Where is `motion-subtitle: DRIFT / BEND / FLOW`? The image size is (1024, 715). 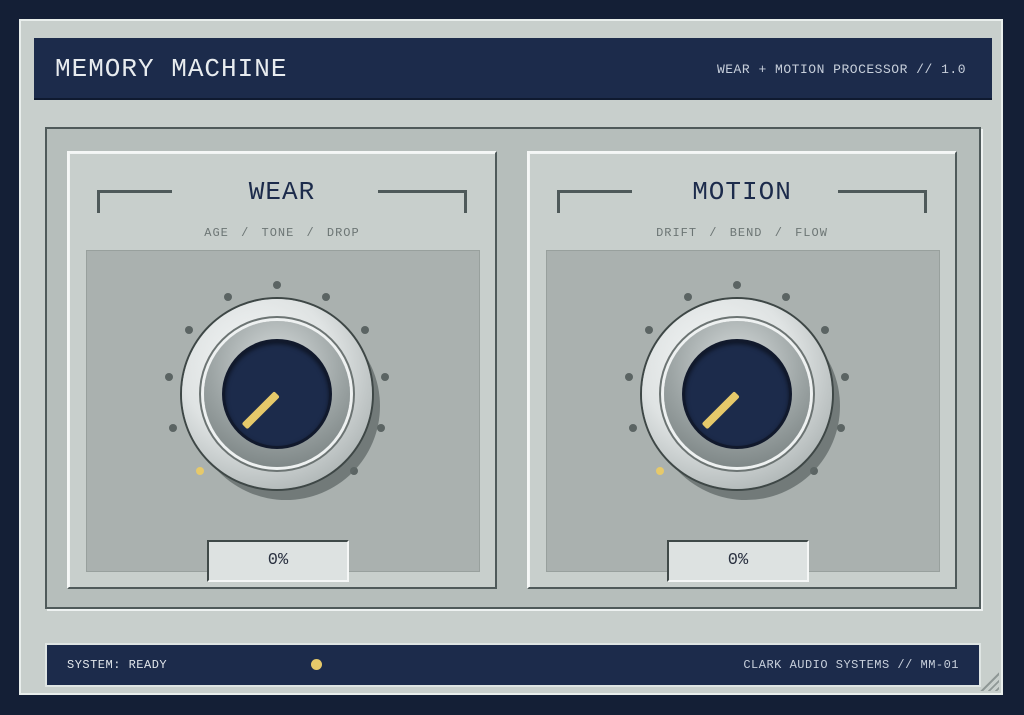 motion-subtitle: DRIFT / BEND / FLOW is located at coordinates (742, 233).